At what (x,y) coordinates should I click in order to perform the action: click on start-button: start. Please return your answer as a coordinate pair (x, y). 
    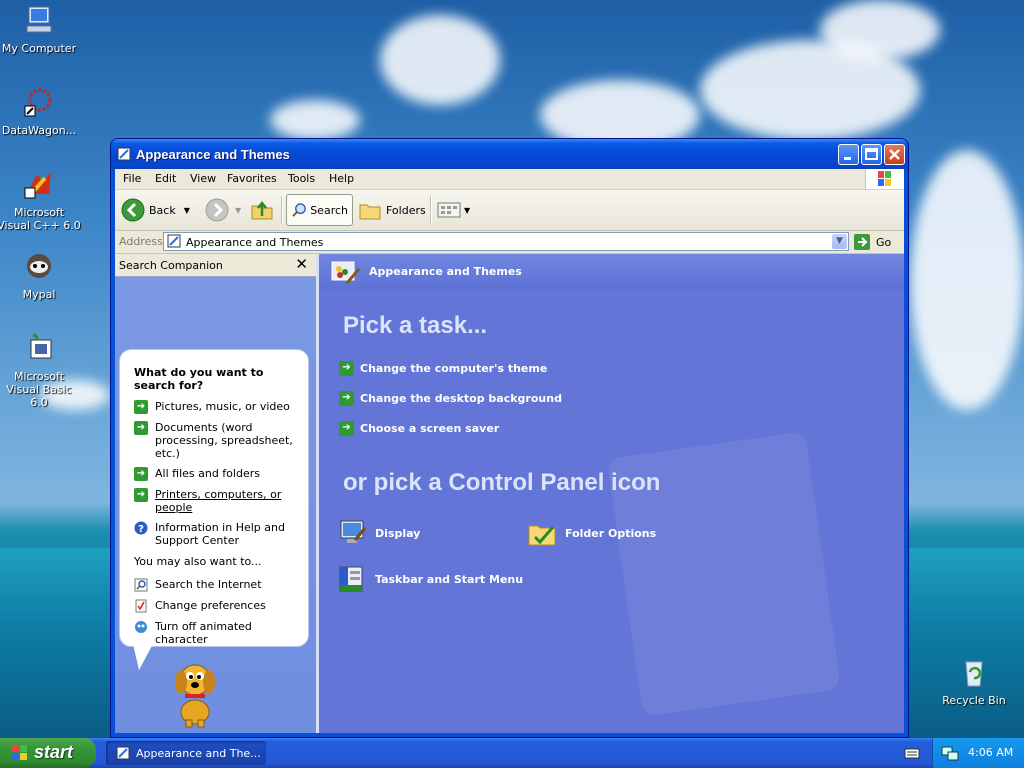
    Looking at the image, I should click on (48, 753).